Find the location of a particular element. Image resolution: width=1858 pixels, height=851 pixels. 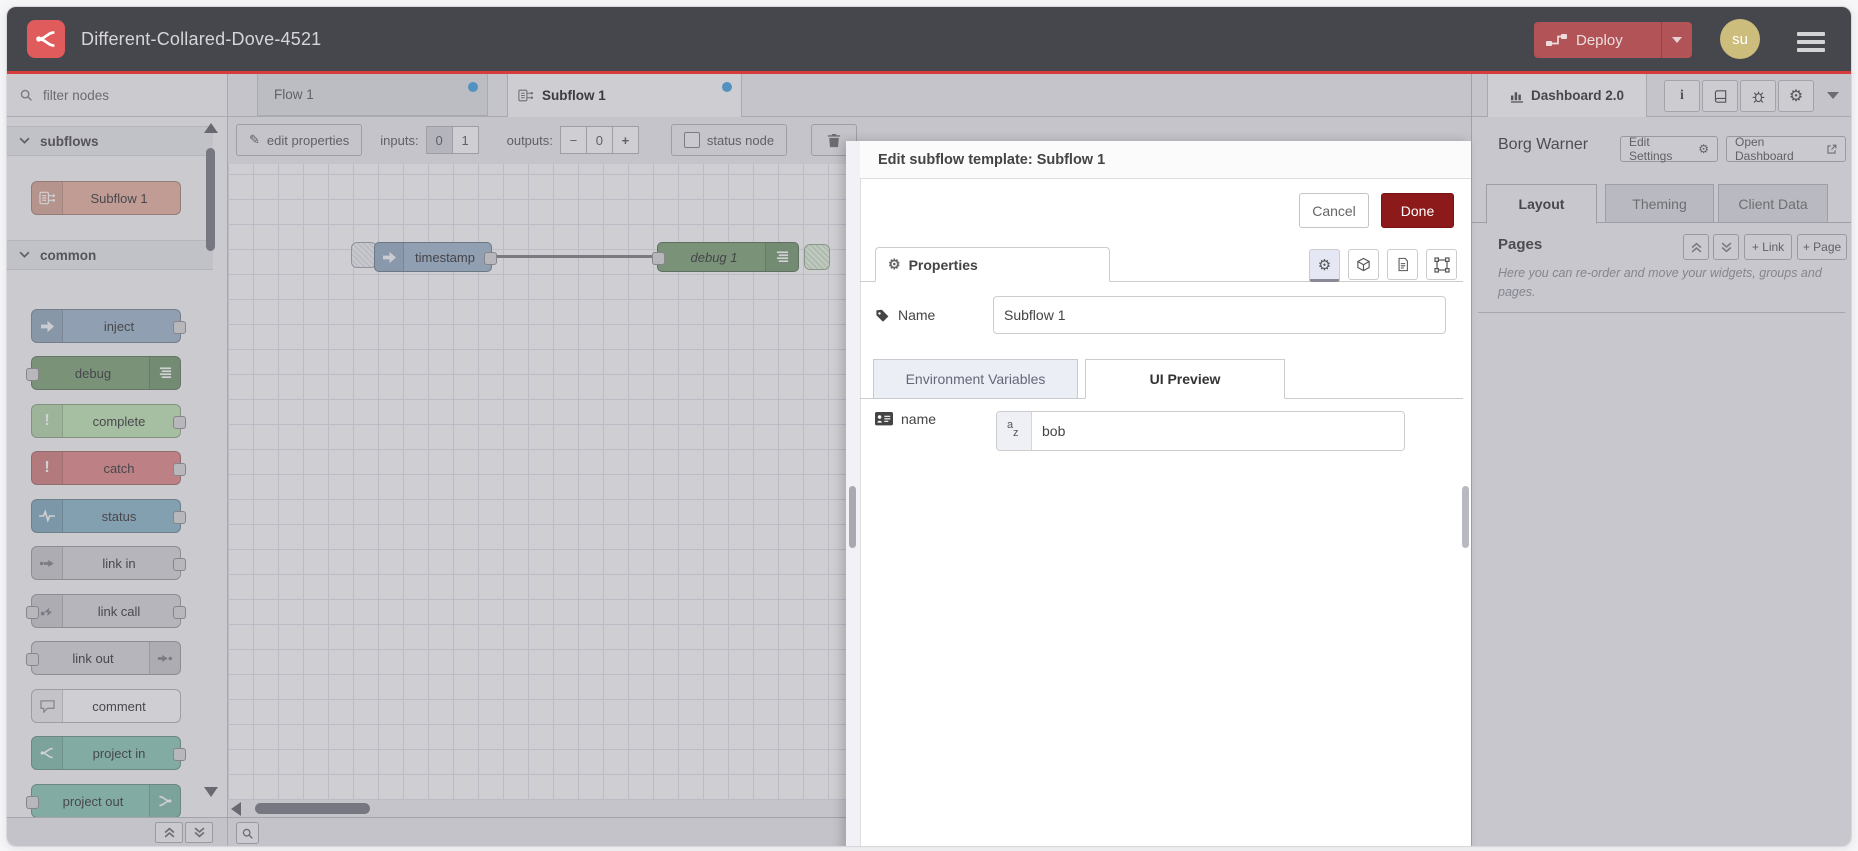

deploy-button: Deploy is located at coordinates (1613, 40).